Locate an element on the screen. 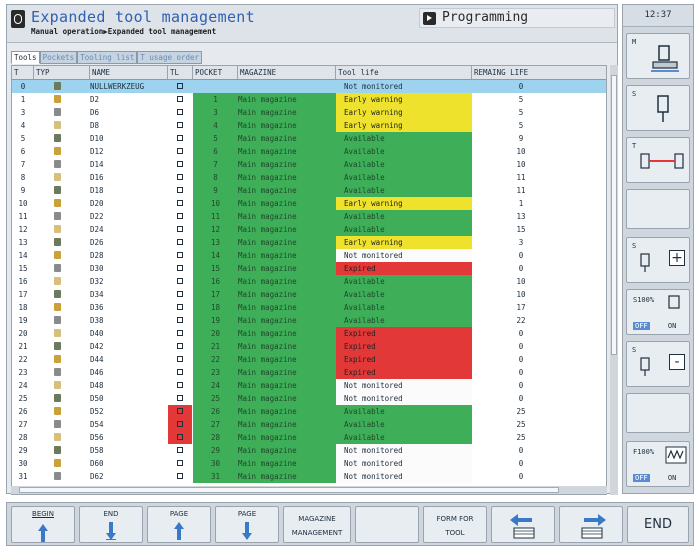 The height and width of the screenshot is (549, 697). table-row: 16 D32 16 Main magazine Available 10 is located at coordinates (309, 281).